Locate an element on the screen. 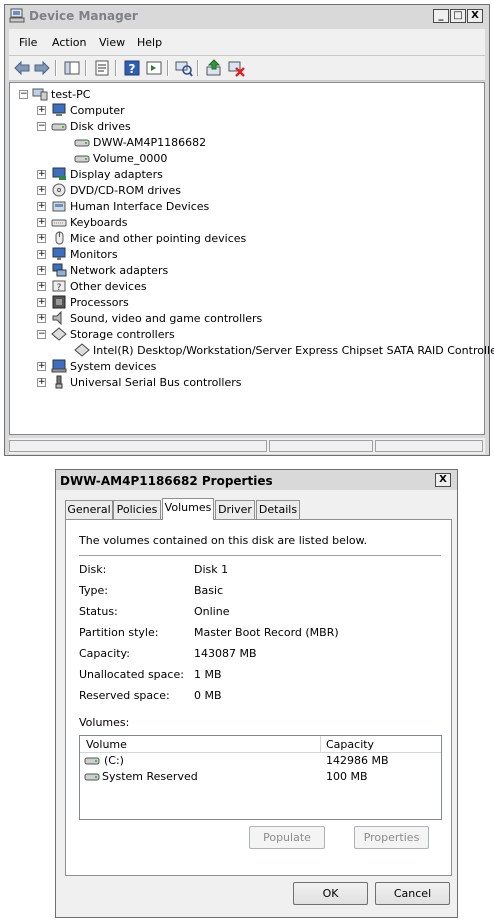 The height and width of the screenshot is (921, 494). reserved-space-value: 0 MB is located at coordinates (208, 695).